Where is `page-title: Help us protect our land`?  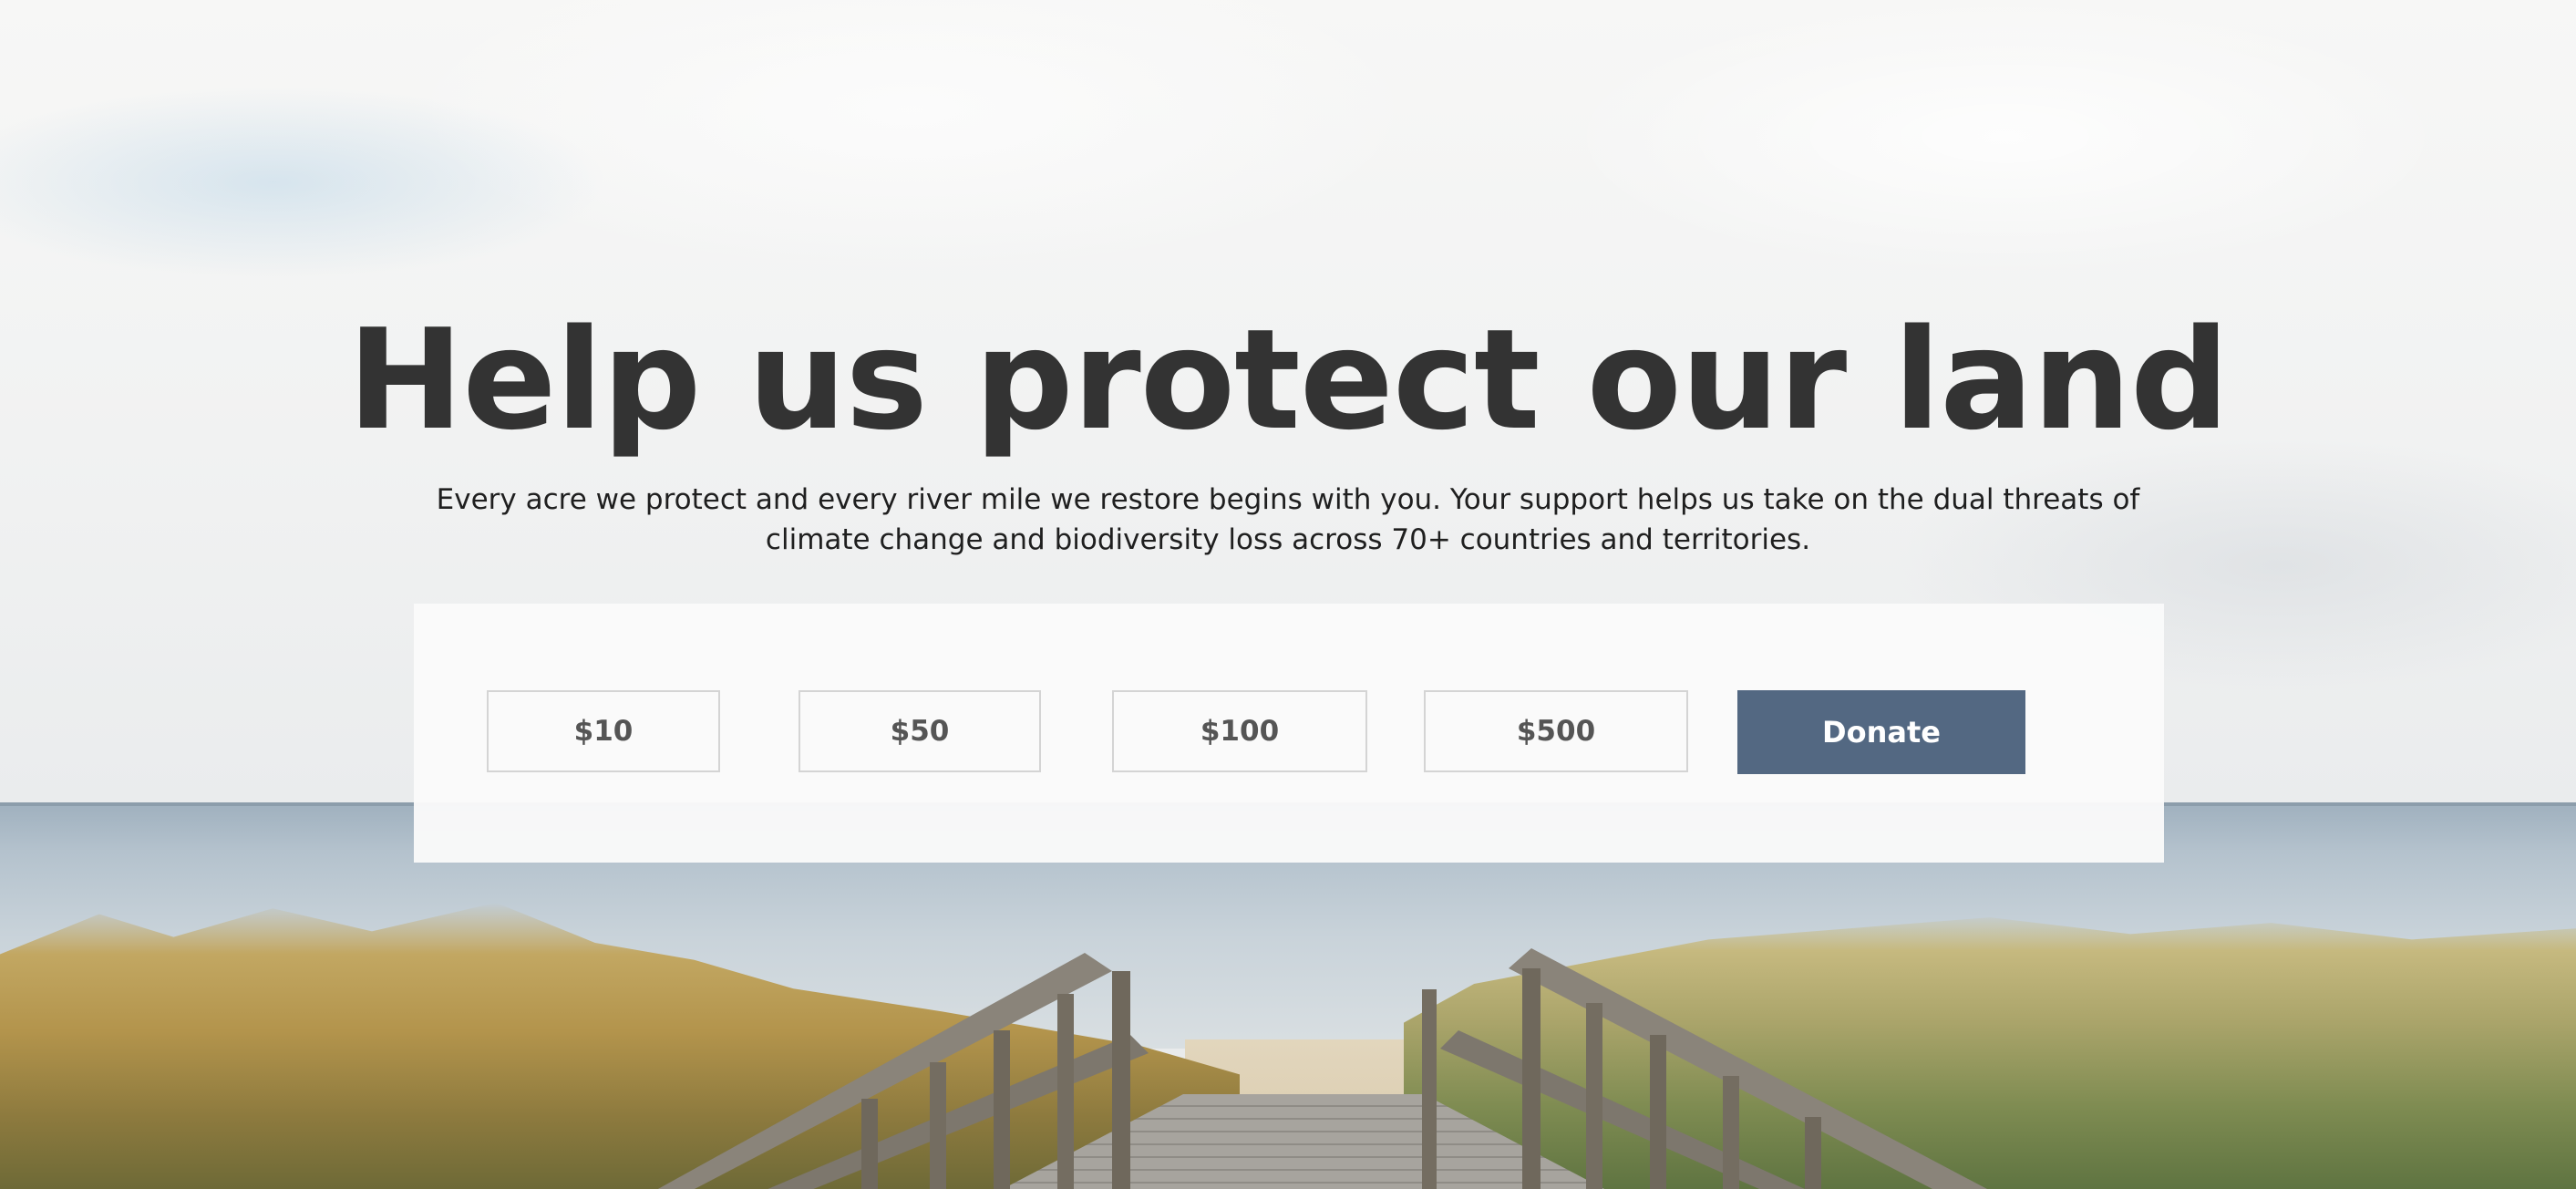
page-title: Help us protect our land is located at coordinates (1288, 379).